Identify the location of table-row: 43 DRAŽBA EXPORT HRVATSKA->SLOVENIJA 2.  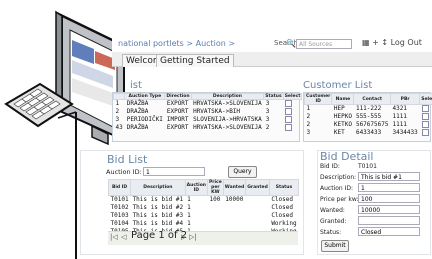
(208, 128).